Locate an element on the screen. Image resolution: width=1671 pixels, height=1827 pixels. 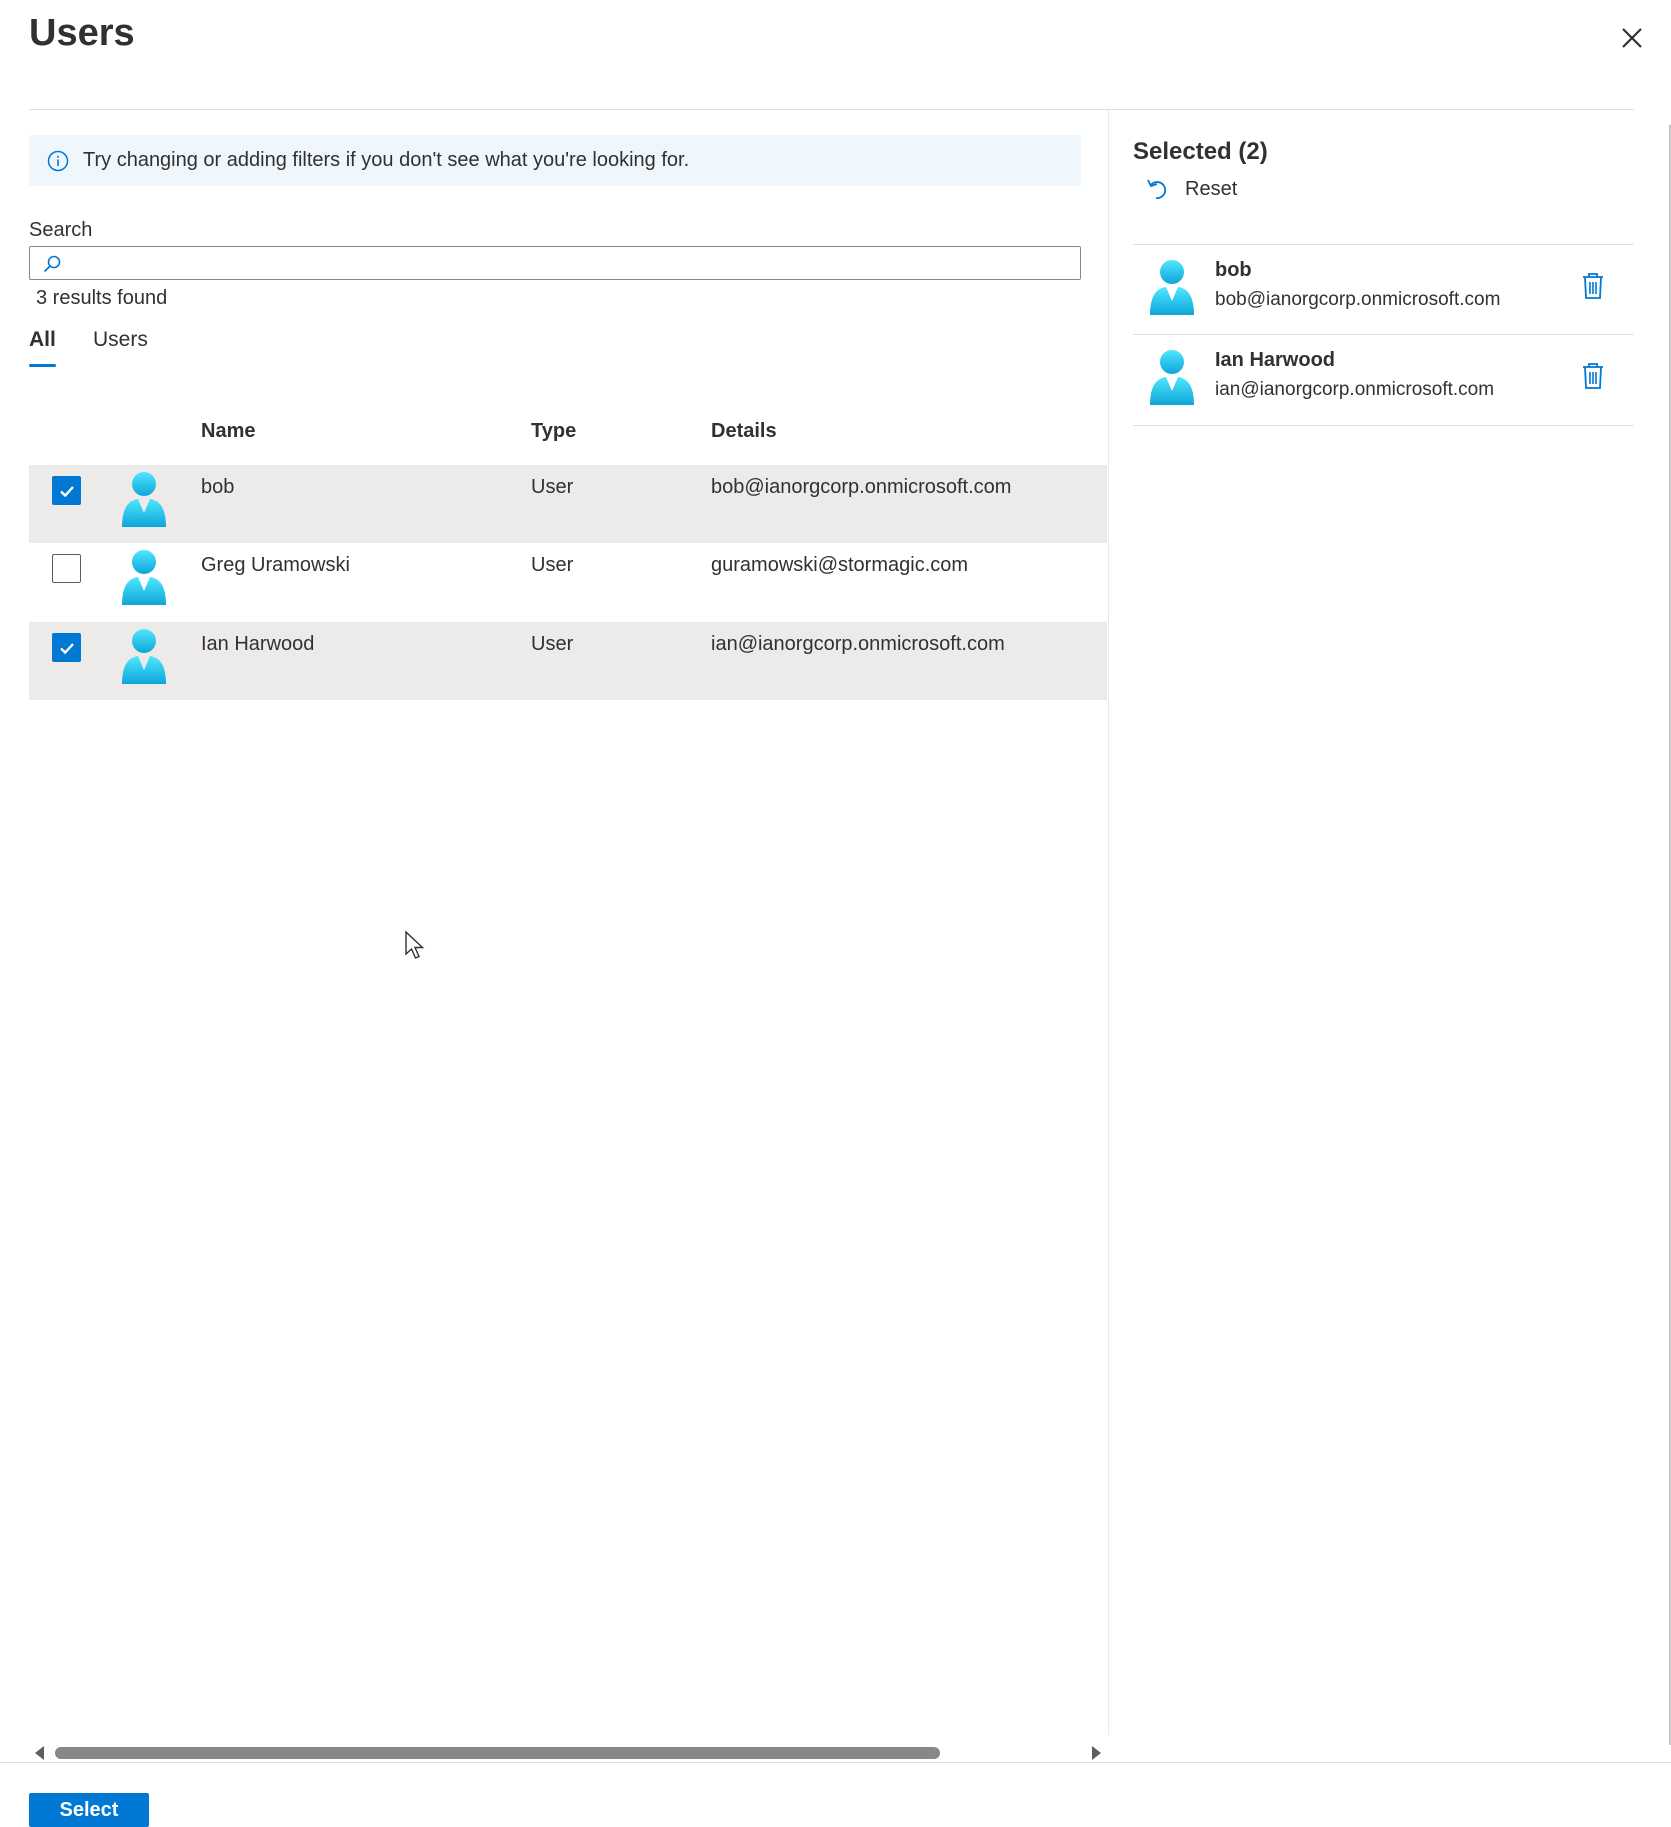
selected-item: bob bob@ianorgcorp.onmicrosoft.com is located at coordinates (1383, 290).